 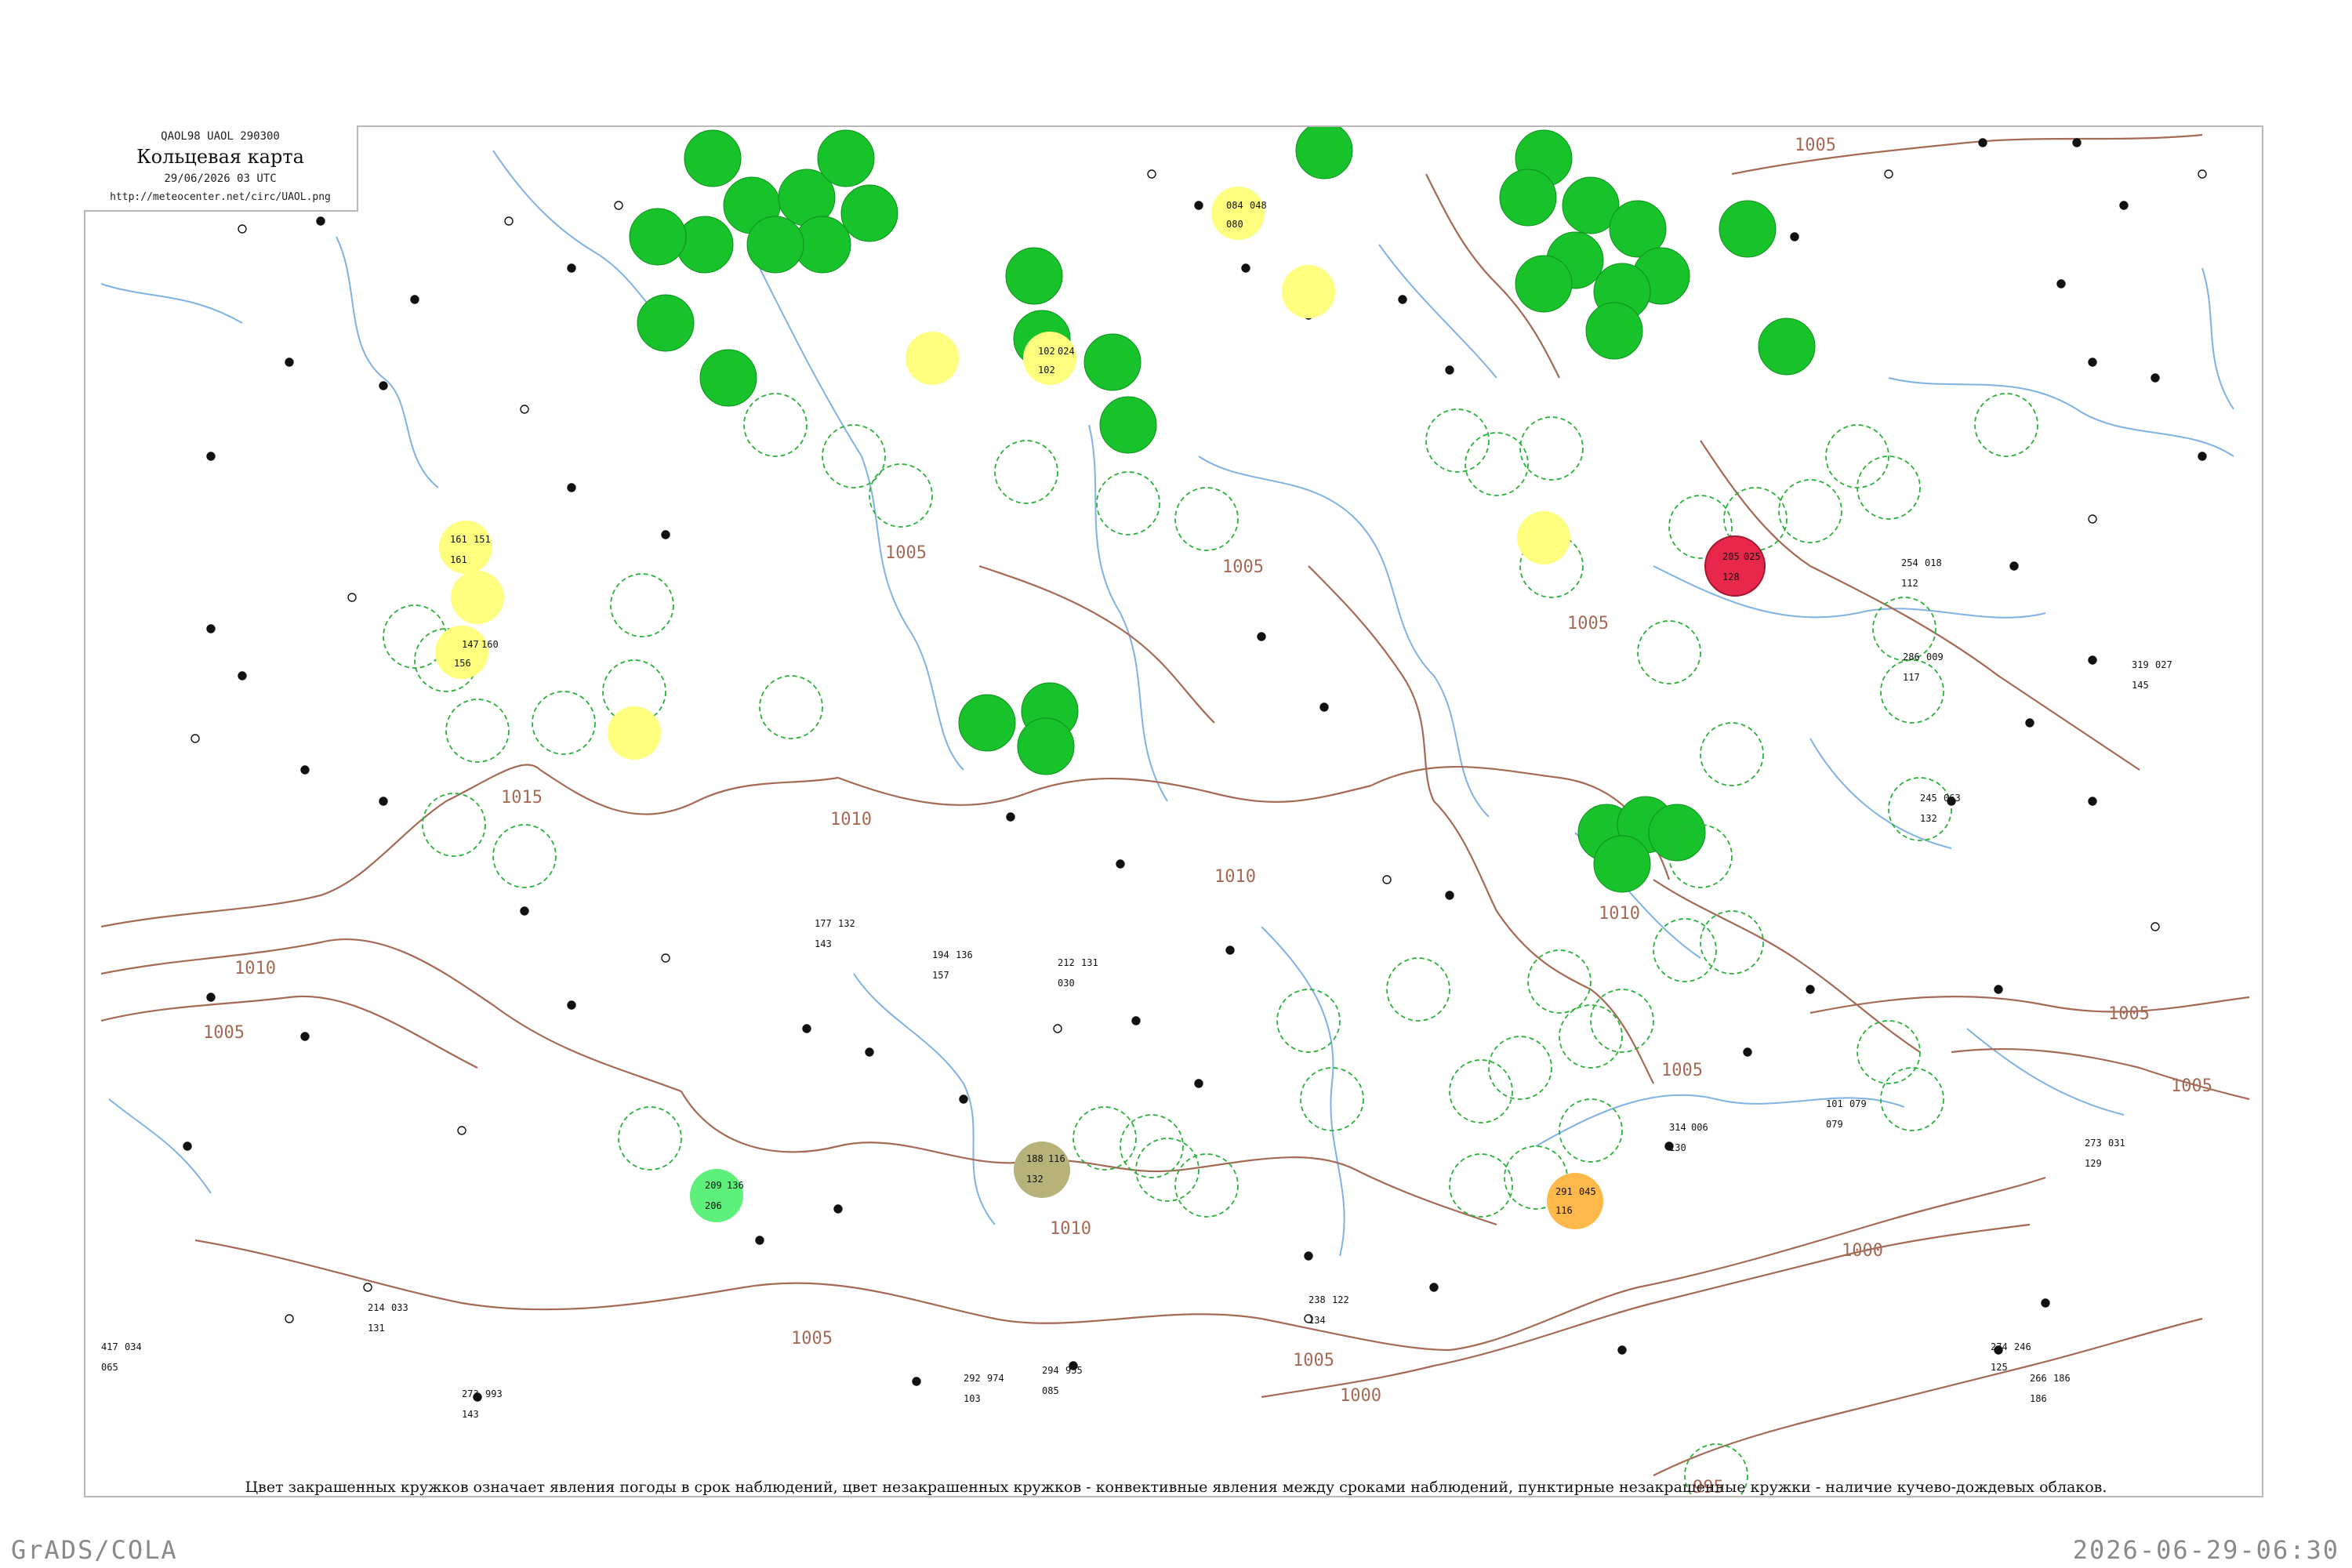 What do you see at coordinates (735, 1185) in the screenshot?
I see `station-pressure: 136` at bounding box center [735, 1185].